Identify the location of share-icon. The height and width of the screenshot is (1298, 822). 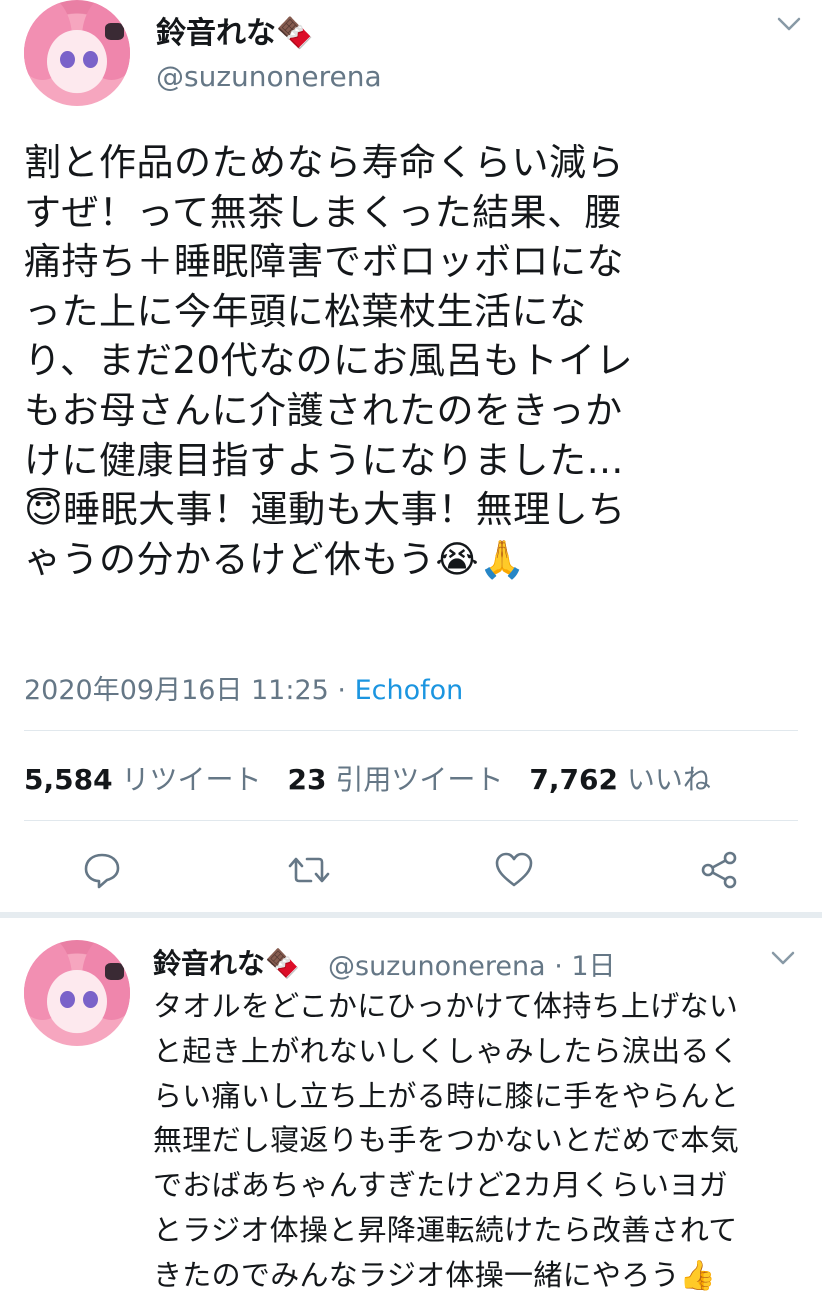
(719, 870).